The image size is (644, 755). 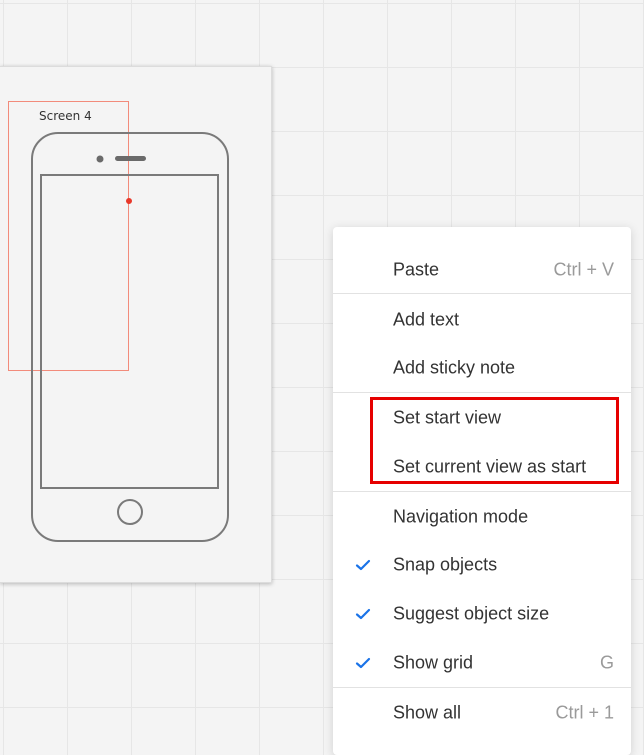 What do you see at coordinates (482, 662) in the screenshot?
I see `menu-item-show-grid: Show grid G` at bounding box center [482, 662].